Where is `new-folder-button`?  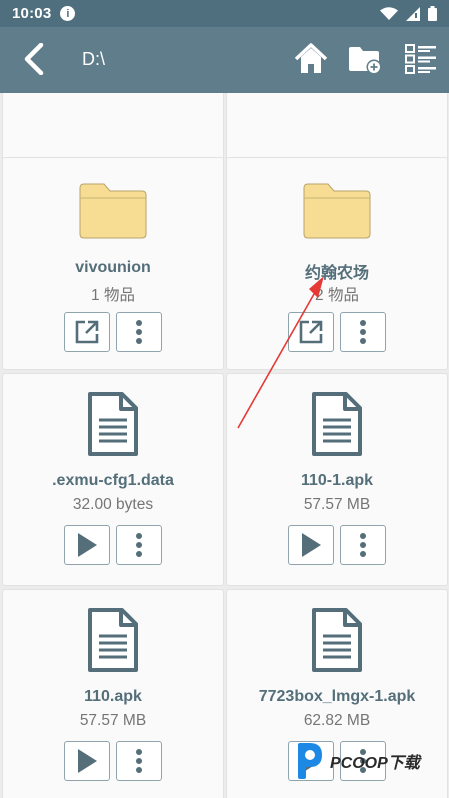
new-folder-button is located at coordinates (365, 59).